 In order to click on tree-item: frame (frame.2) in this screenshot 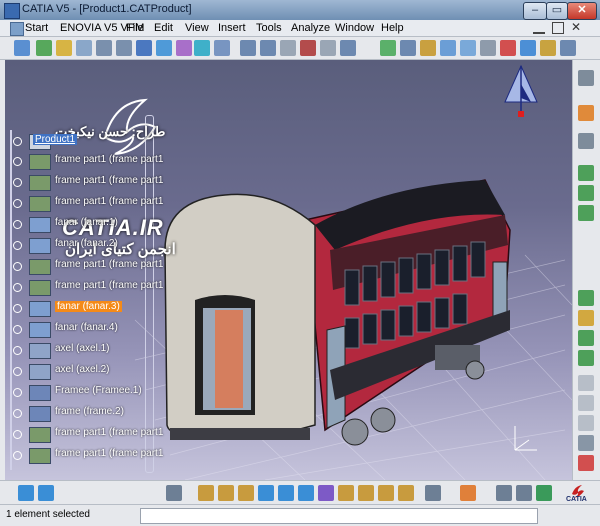, I will do `click(85, 414)`.